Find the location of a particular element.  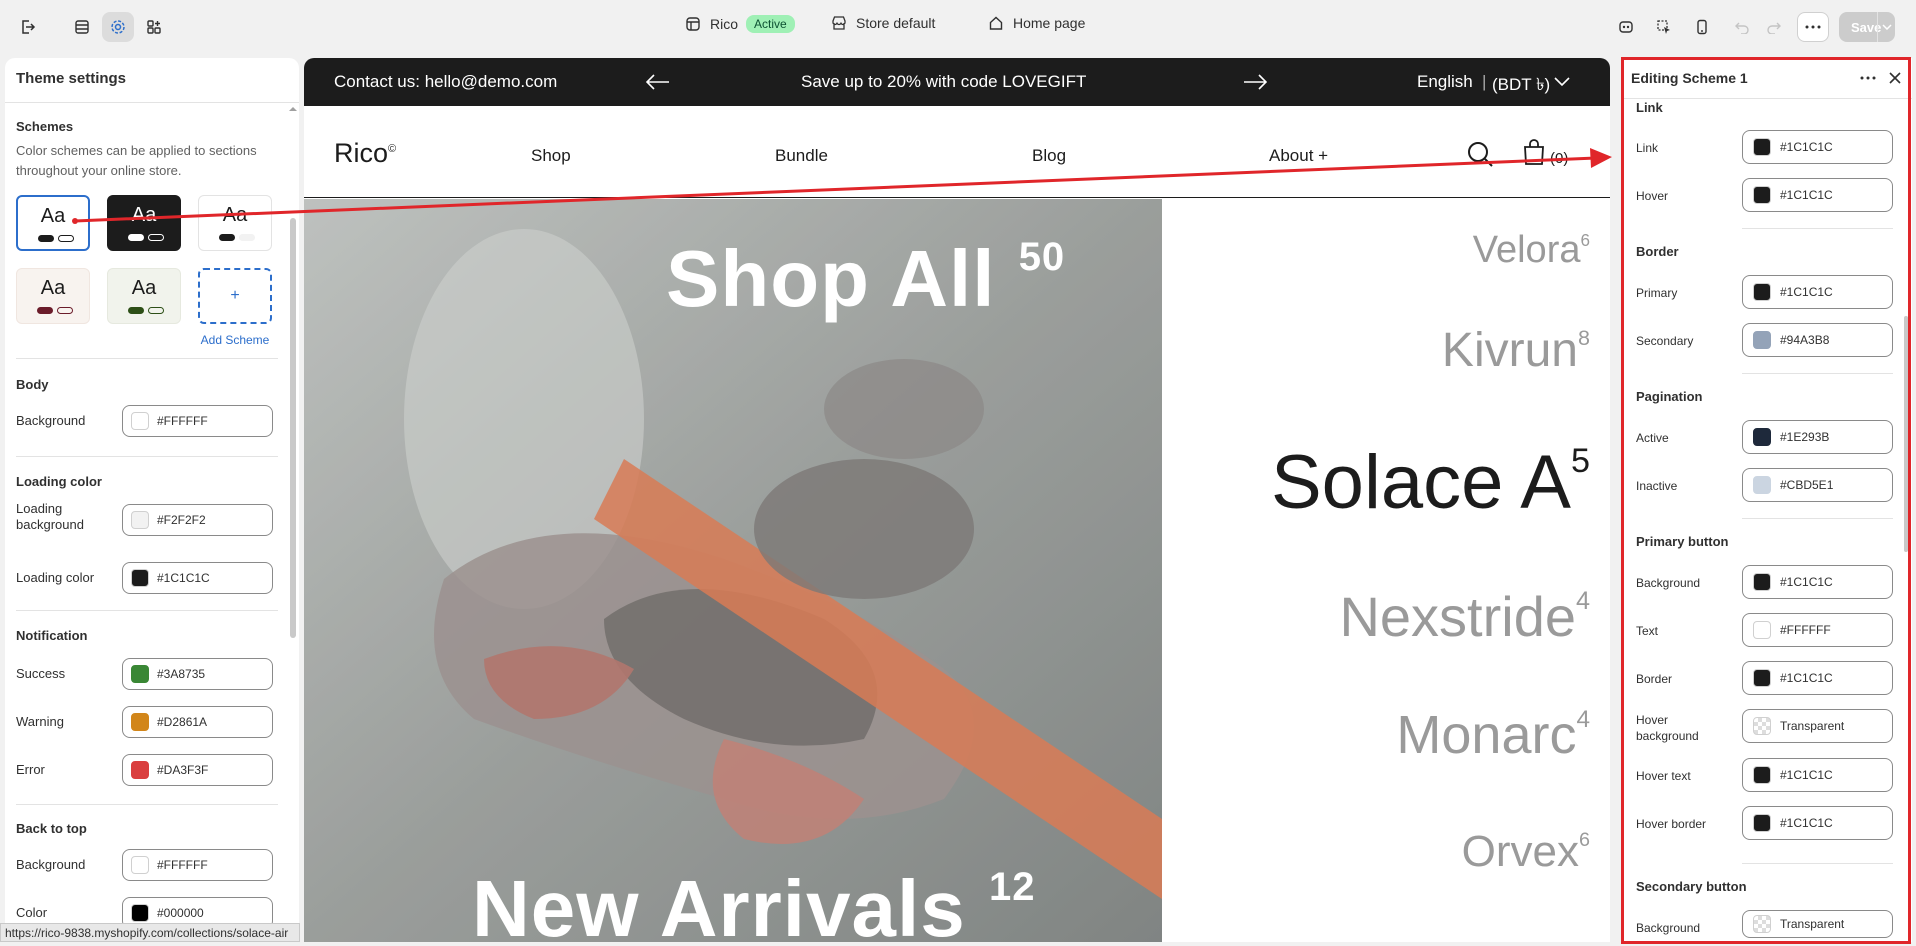

page-selector: Home page is located at coordinates (1037, 23).